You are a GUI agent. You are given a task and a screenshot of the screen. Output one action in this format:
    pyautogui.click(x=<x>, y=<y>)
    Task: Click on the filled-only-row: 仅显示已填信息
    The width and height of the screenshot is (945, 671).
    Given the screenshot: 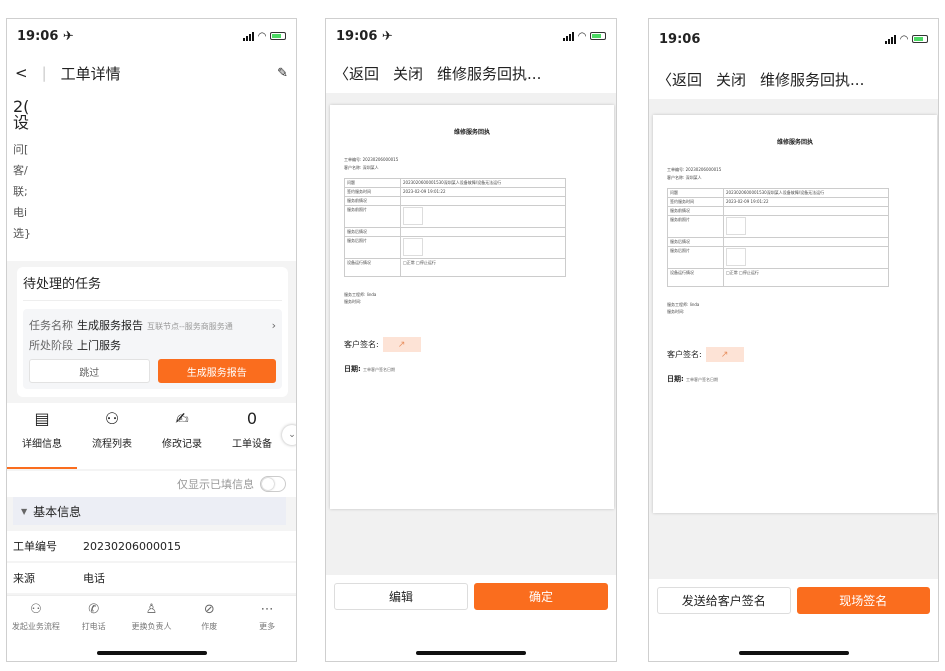 What is the action you would take?
    pyautogui.click(x=151, y=484)
    